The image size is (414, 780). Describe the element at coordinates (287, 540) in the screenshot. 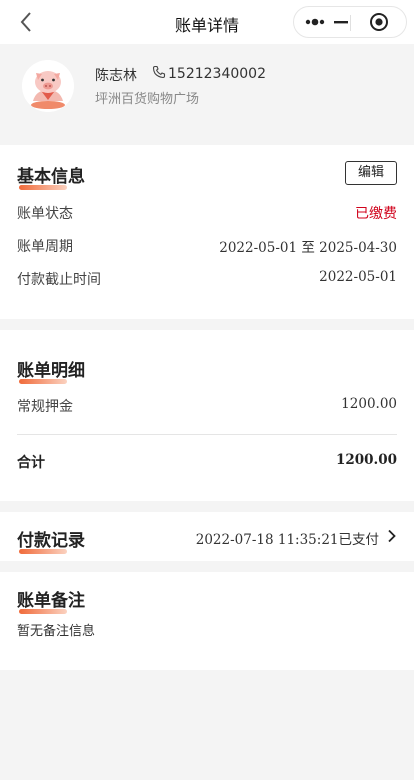

I see `payment-summary-text: 2022-07-18 11:35:21已支付` at that location.